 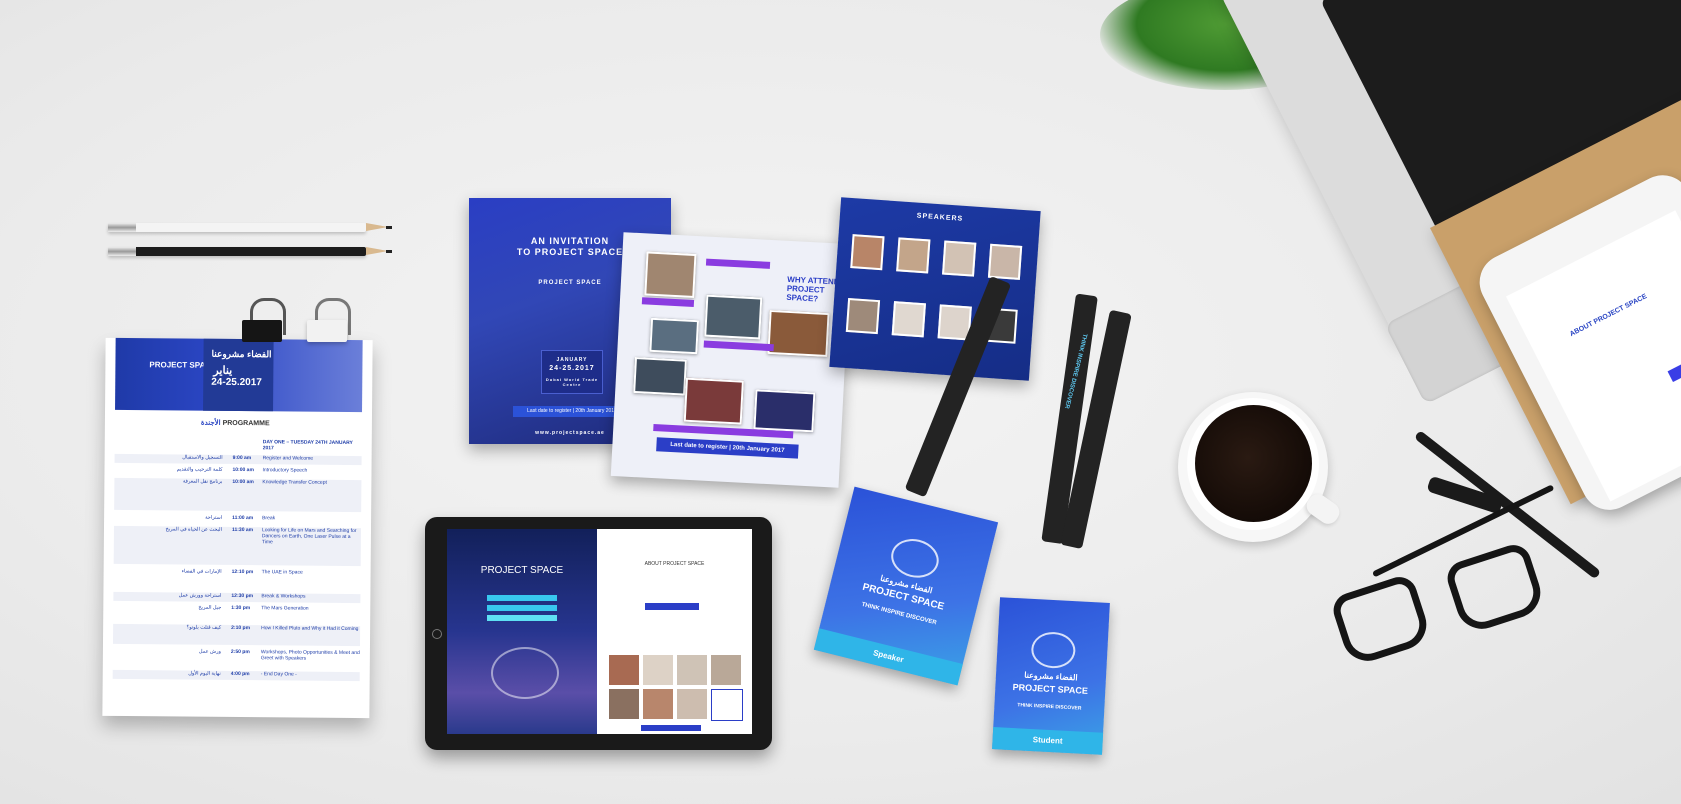 What do you see at coordinates (199, 469) in the screenshot?
I see `row-arabic: كلمة الترحيب والتقديم` at bounding box center [199, 469].